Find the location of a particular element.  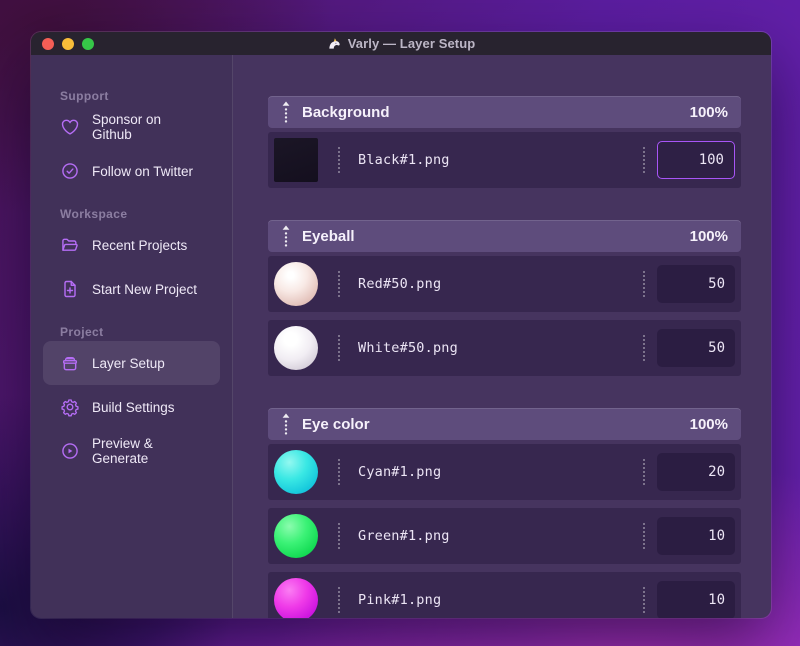

layer-filename: Black#1.png is located at coordinates (404, 160).